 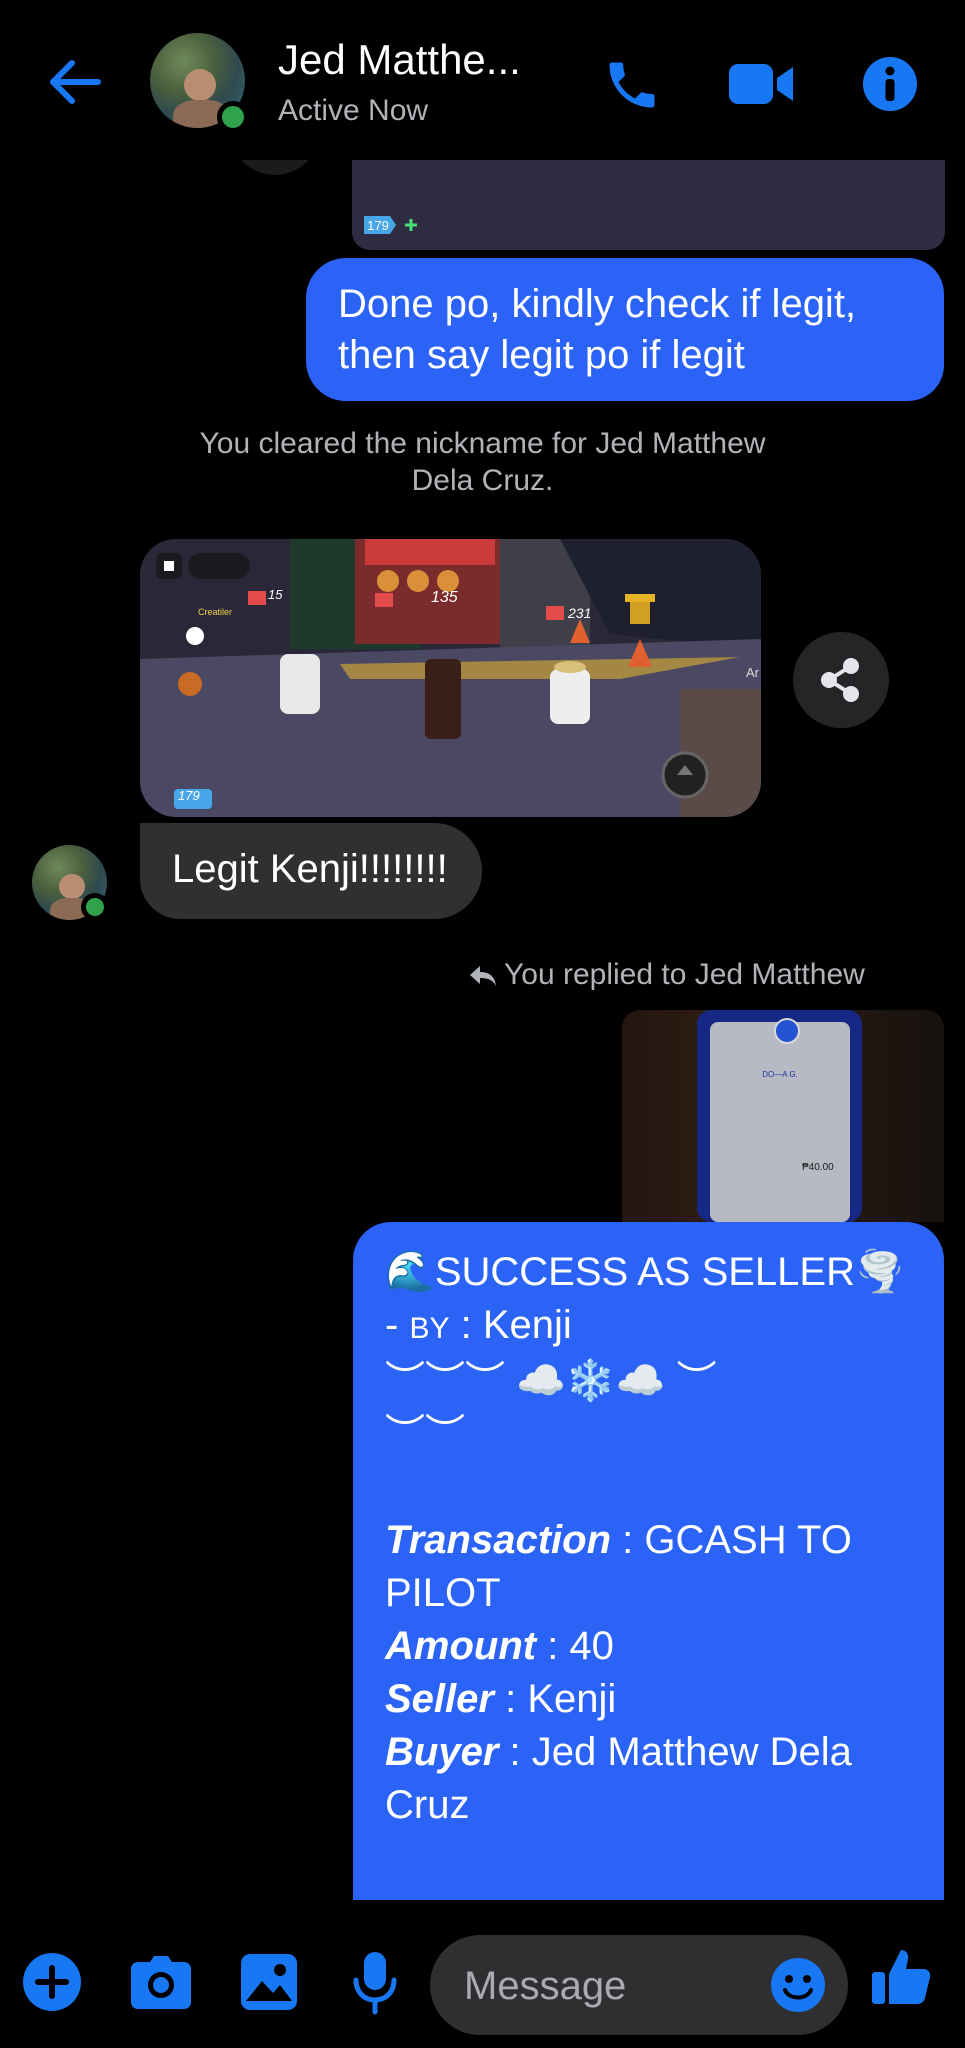 I want to click on seller-title: SUCCESS AS SELLER, so click(x=644, y=1272).